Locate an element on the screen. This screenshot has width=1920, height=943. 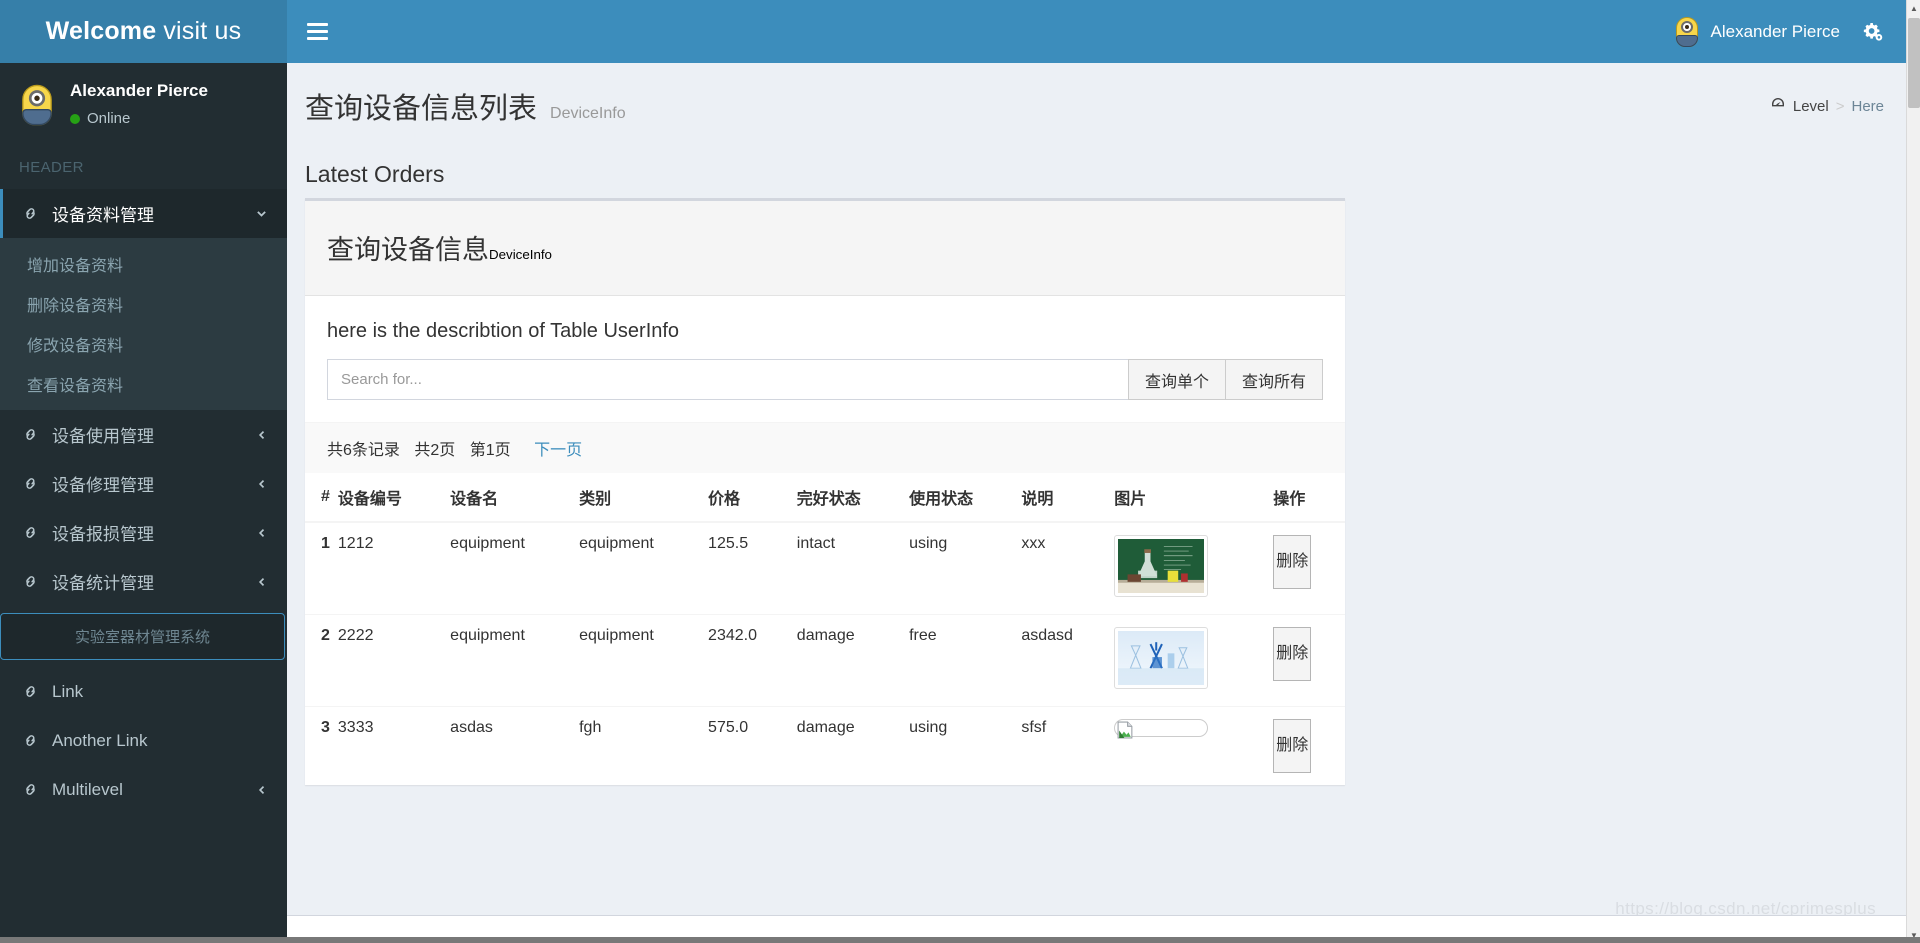
sidebar-subitem-delete: 删除设备资料 is located at coordinates (143, 304).